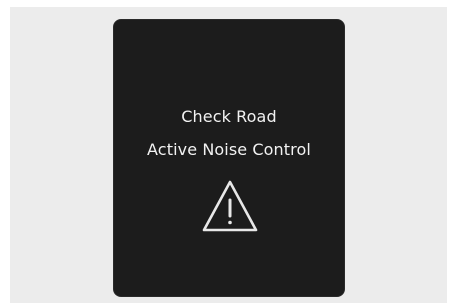 The image size is (451, 307). What do you see at coordinates (229, 116) in the screenshot?
I see `warning-message-line-1: Check Road` at bounding box center [229, 116].